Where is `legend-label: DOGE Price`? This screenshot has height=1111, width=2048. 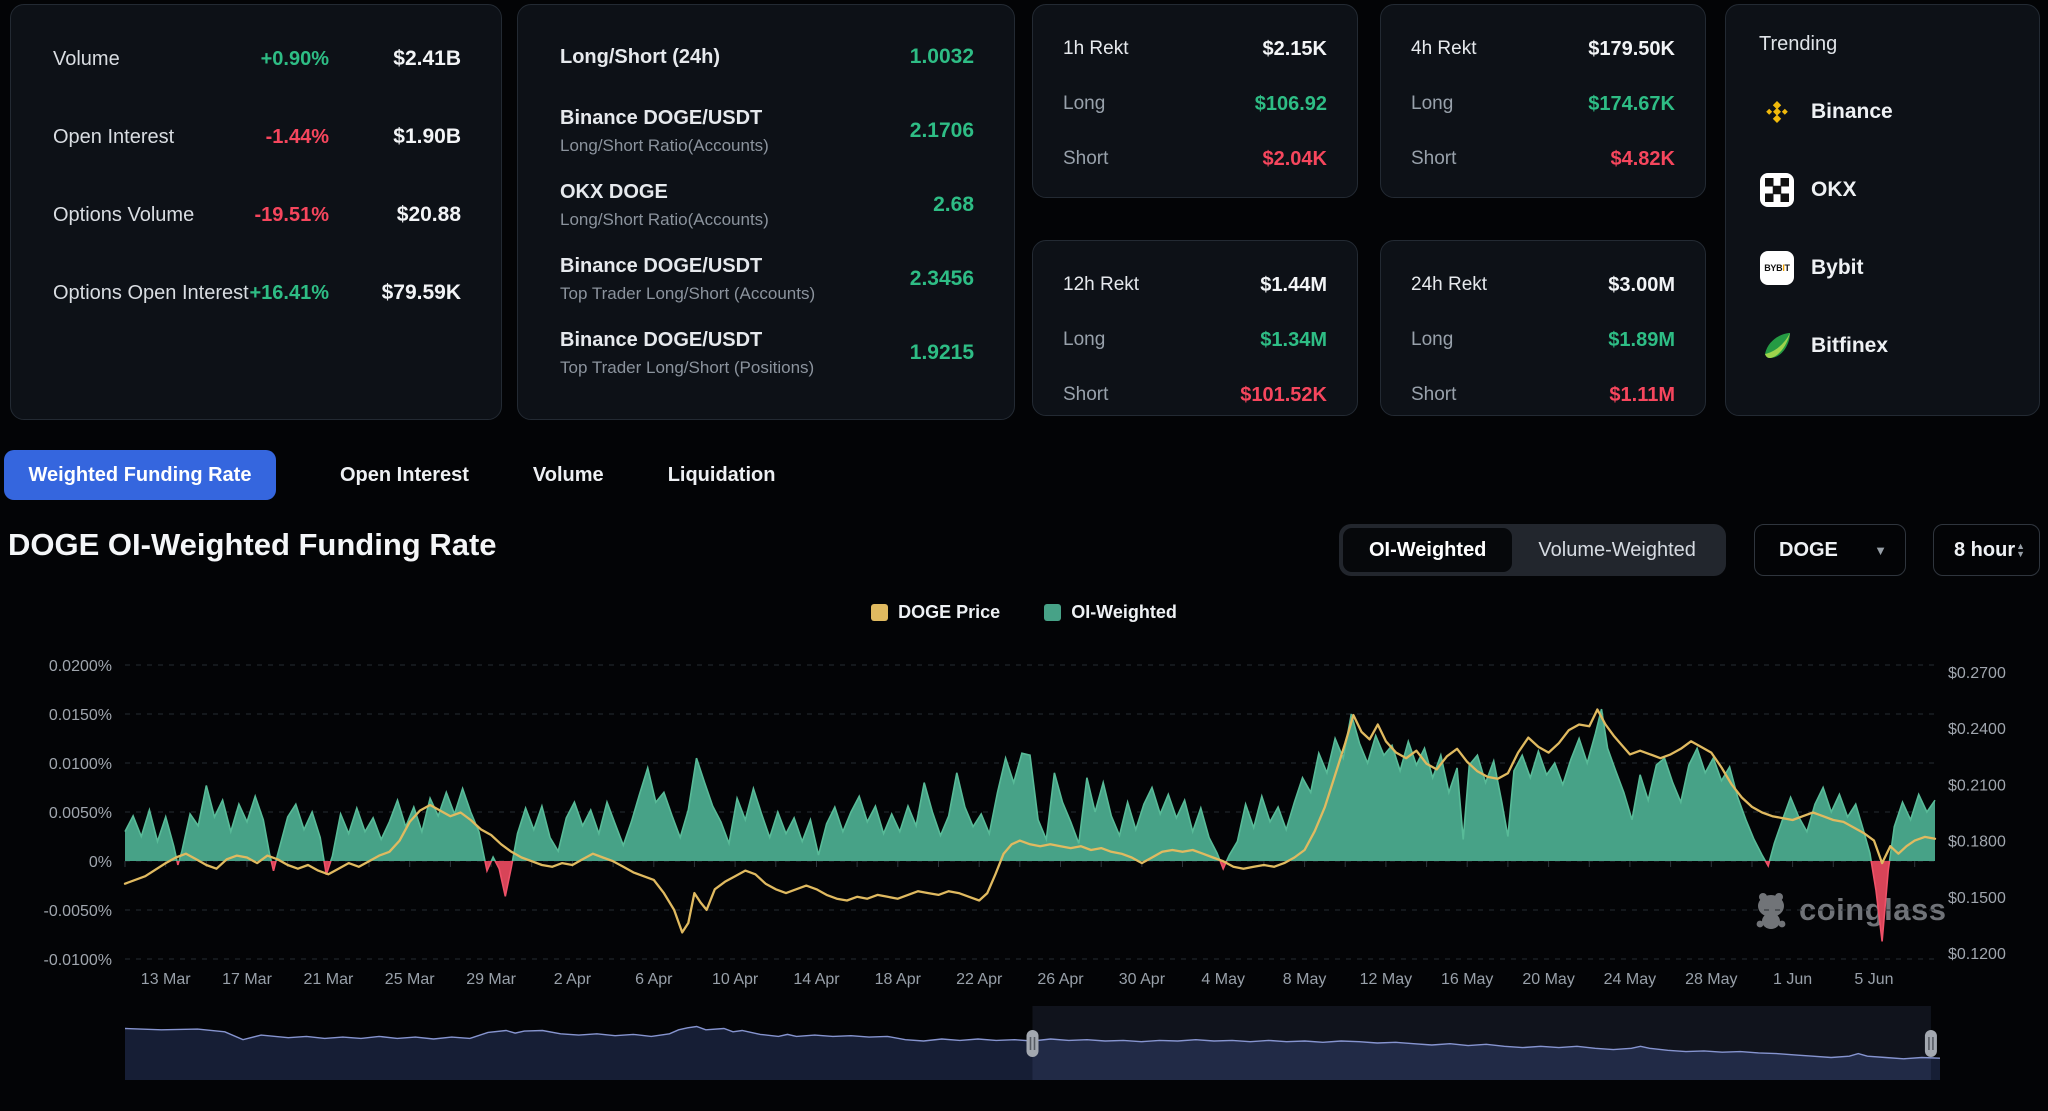
legend-label: DOGE Price is located at coordinates (949, 612).